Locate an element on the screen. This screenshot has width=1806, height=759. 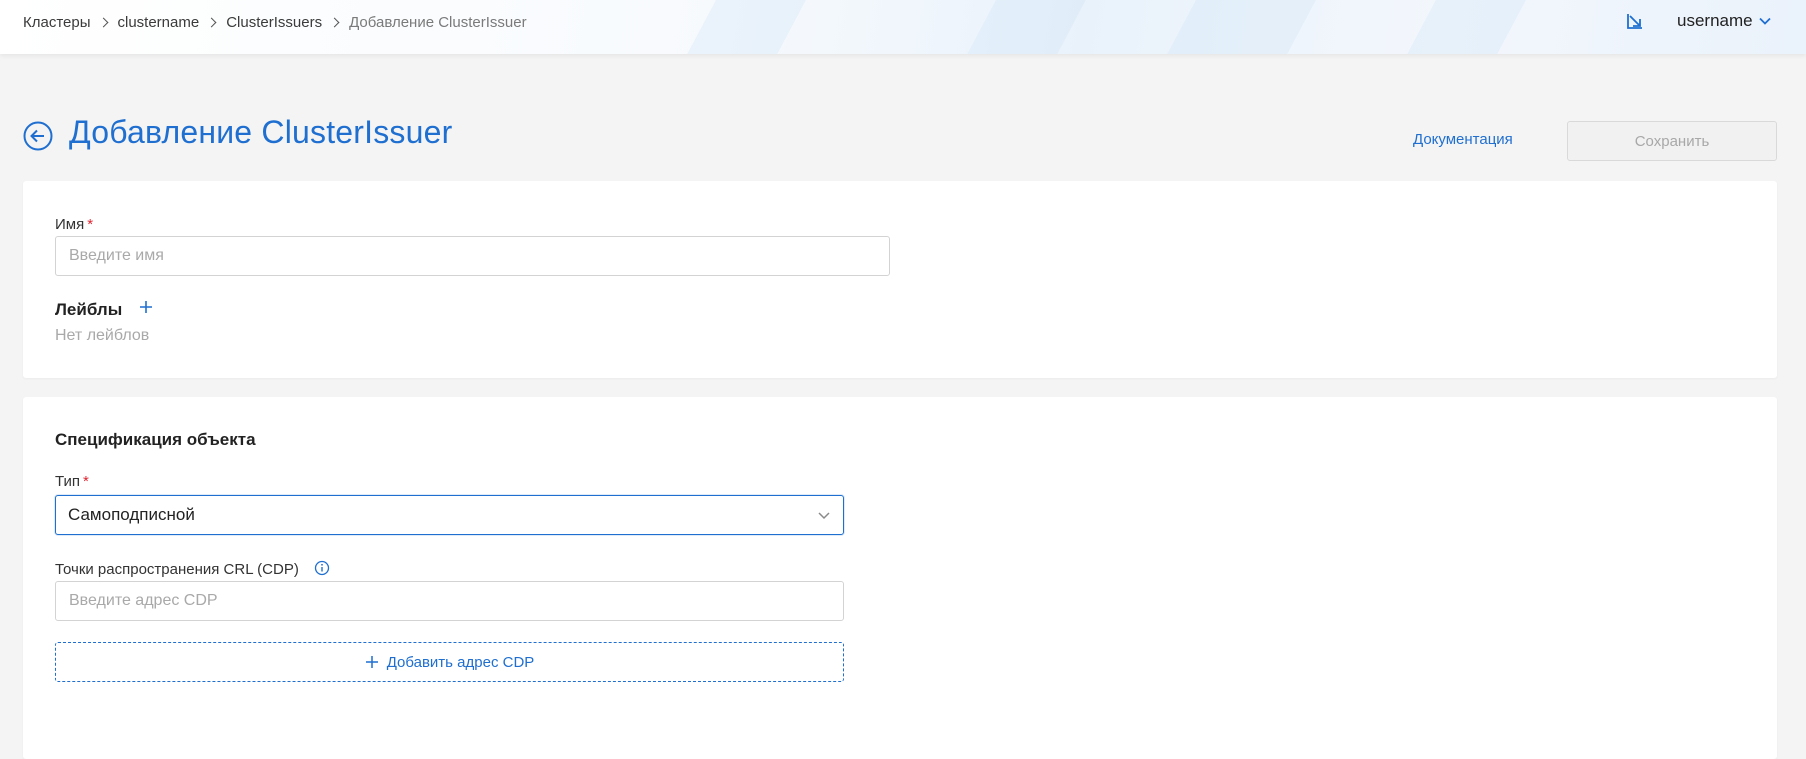
add-cdp-button: Добавить адрес CDP is located at coordinates (449, 662).